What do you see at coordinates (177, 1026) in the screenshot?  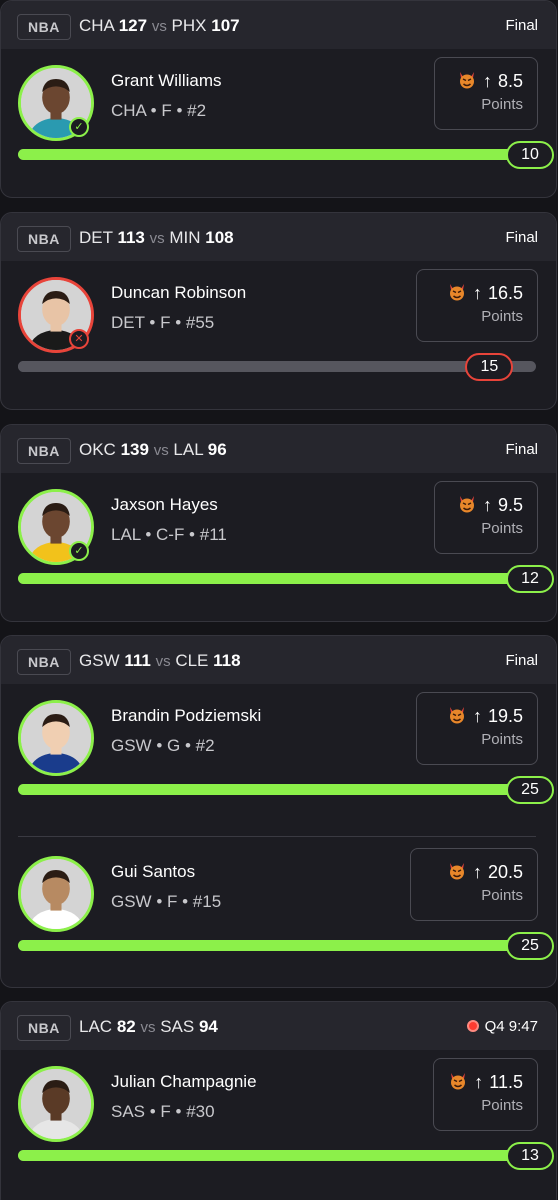 I see `away-team: SAS` at bounding box center [177, 1026].